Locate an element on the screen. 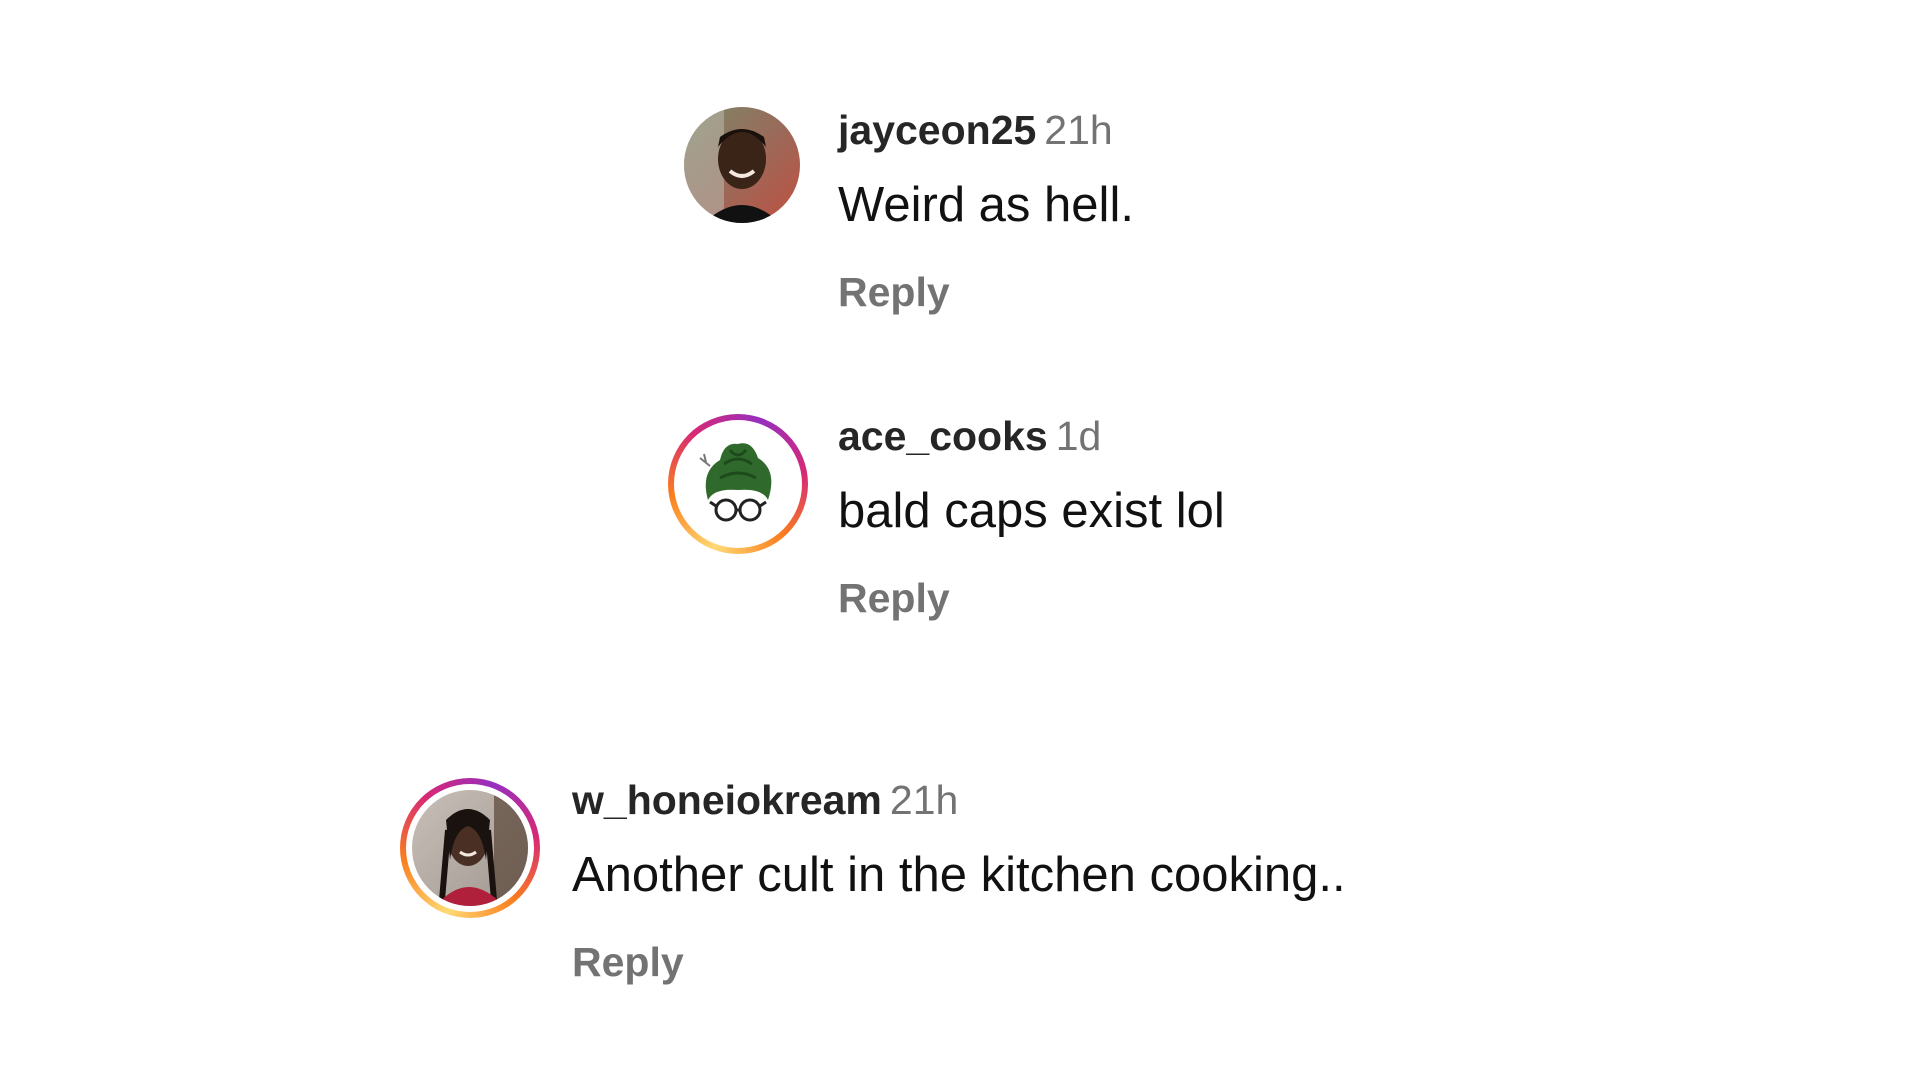 The width and height of the screenshot is (1920, 1080). comment-text: bald caps exist lol is located at coordinates (1031, 511).